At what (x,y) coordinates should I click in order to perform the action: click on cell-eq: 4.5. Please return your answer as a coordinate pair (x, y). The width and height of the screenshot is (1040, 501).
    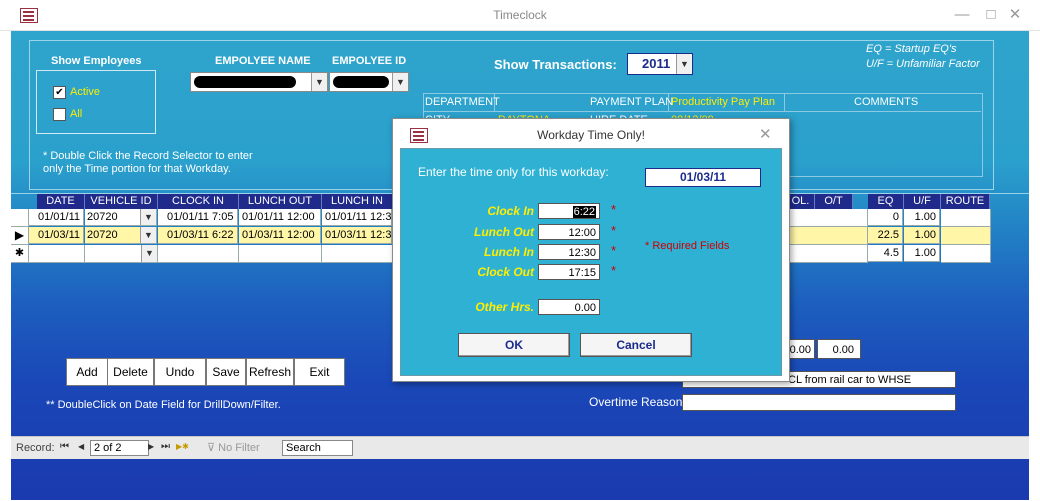
    Looking at the image, I should click on (885, 253).